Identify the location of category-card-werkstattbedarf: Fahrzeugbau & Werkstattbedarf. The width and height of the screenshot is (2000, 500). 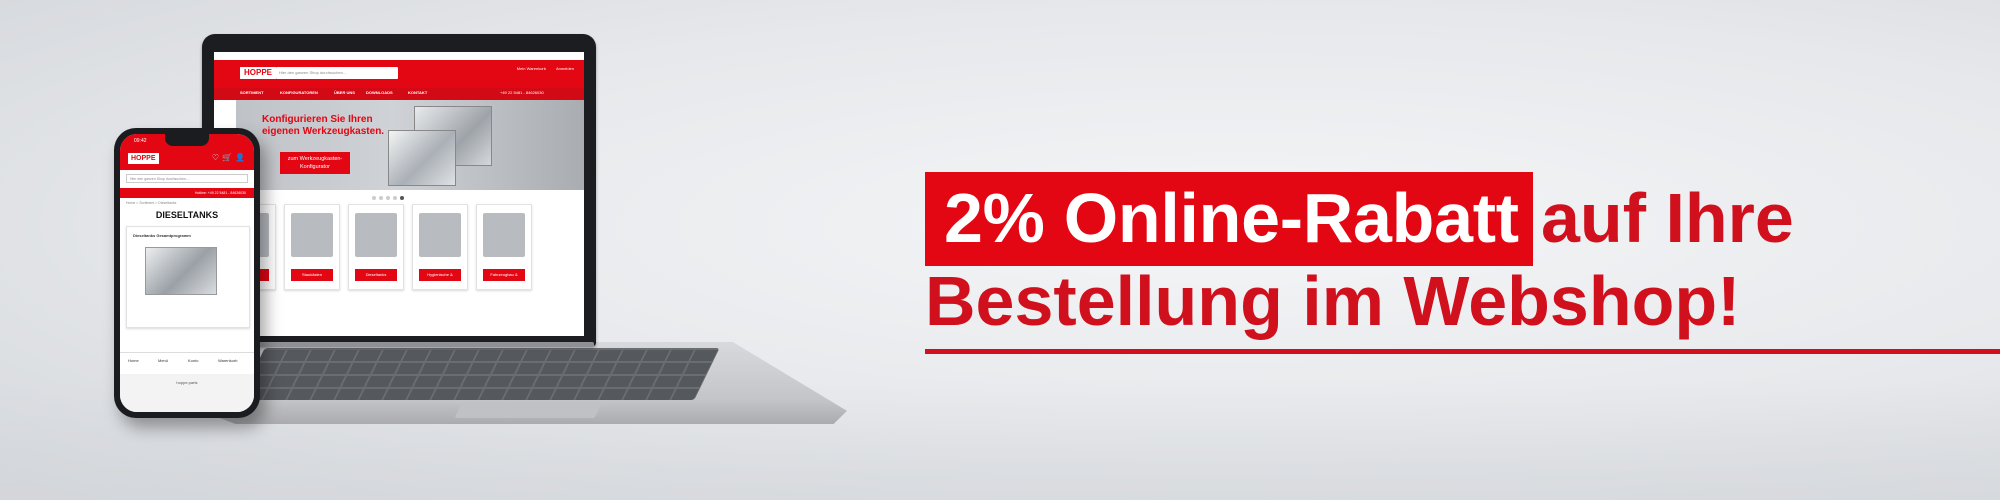
(504, 247).